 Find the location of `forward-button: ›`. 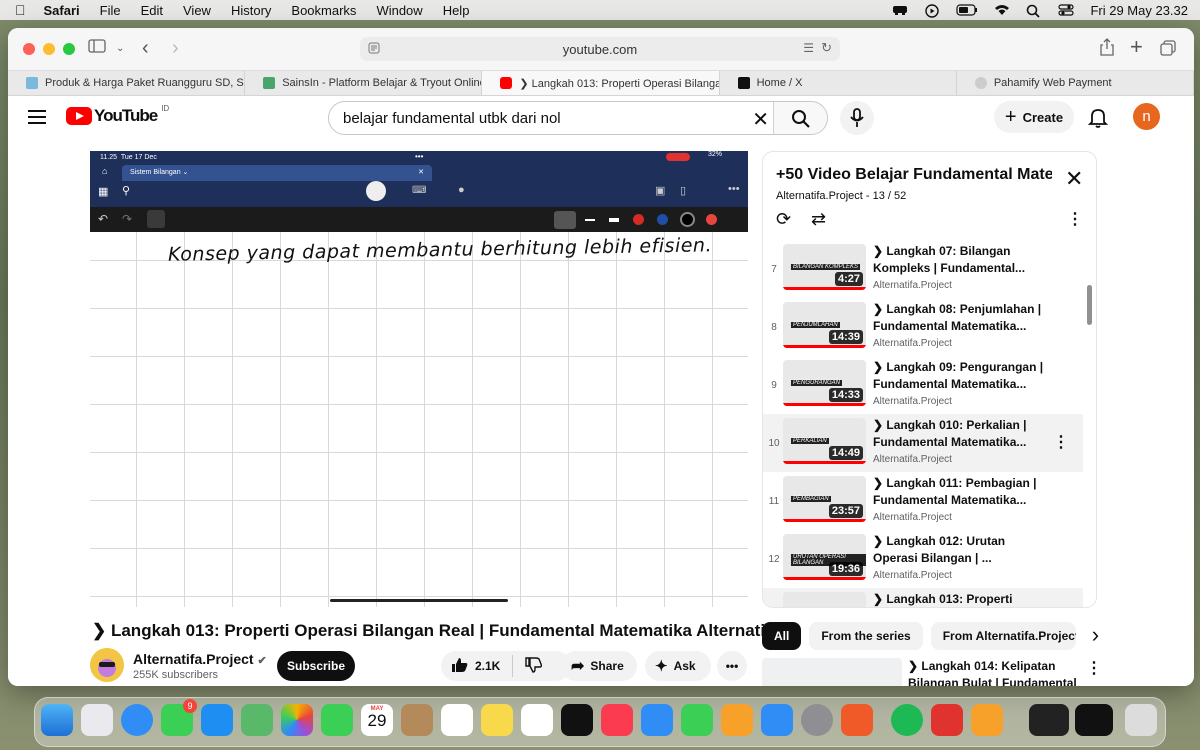

forward-button: › is located at coordinates (175, 48).